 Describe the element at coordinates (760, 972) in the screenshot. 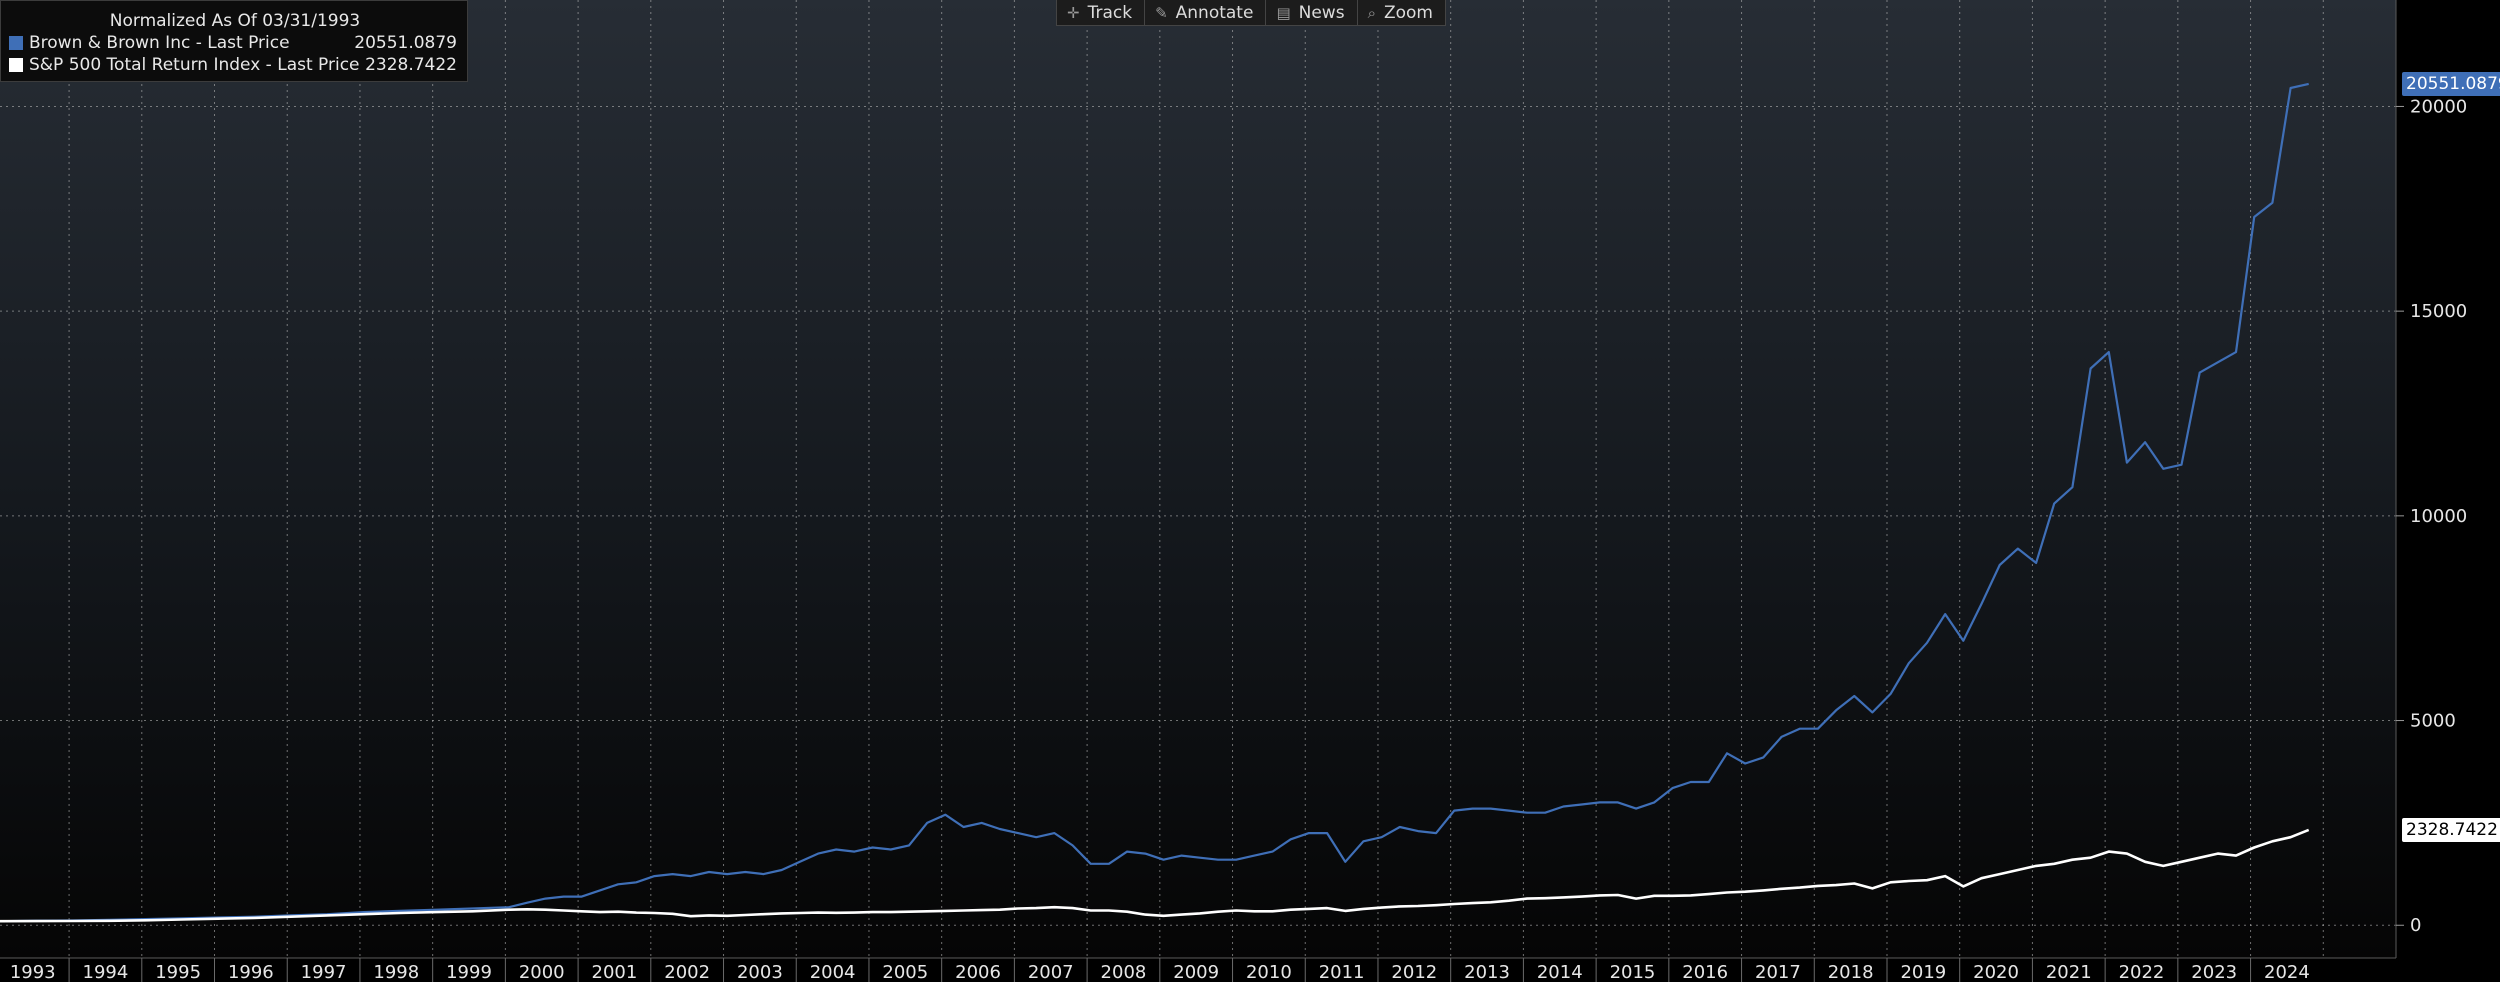

I see `x-tick-label: 2003` at that location.